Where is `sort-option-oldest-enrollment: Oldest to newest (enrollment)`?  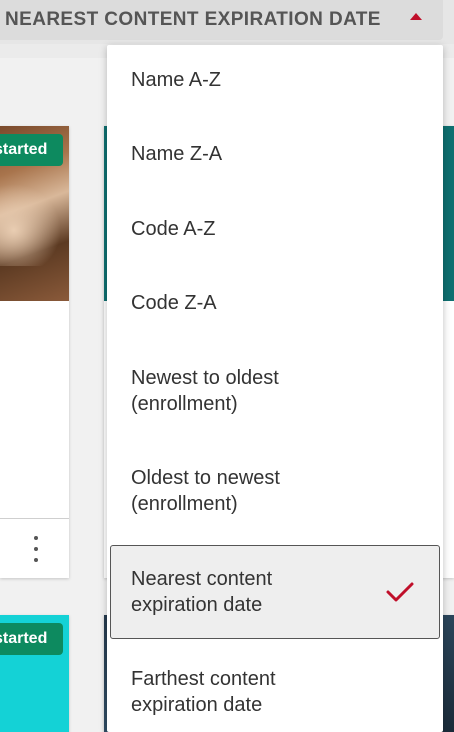 sort-option-oldest-enrollment: Oldest to newest (enrollment) is located at coordinates (275, 492).